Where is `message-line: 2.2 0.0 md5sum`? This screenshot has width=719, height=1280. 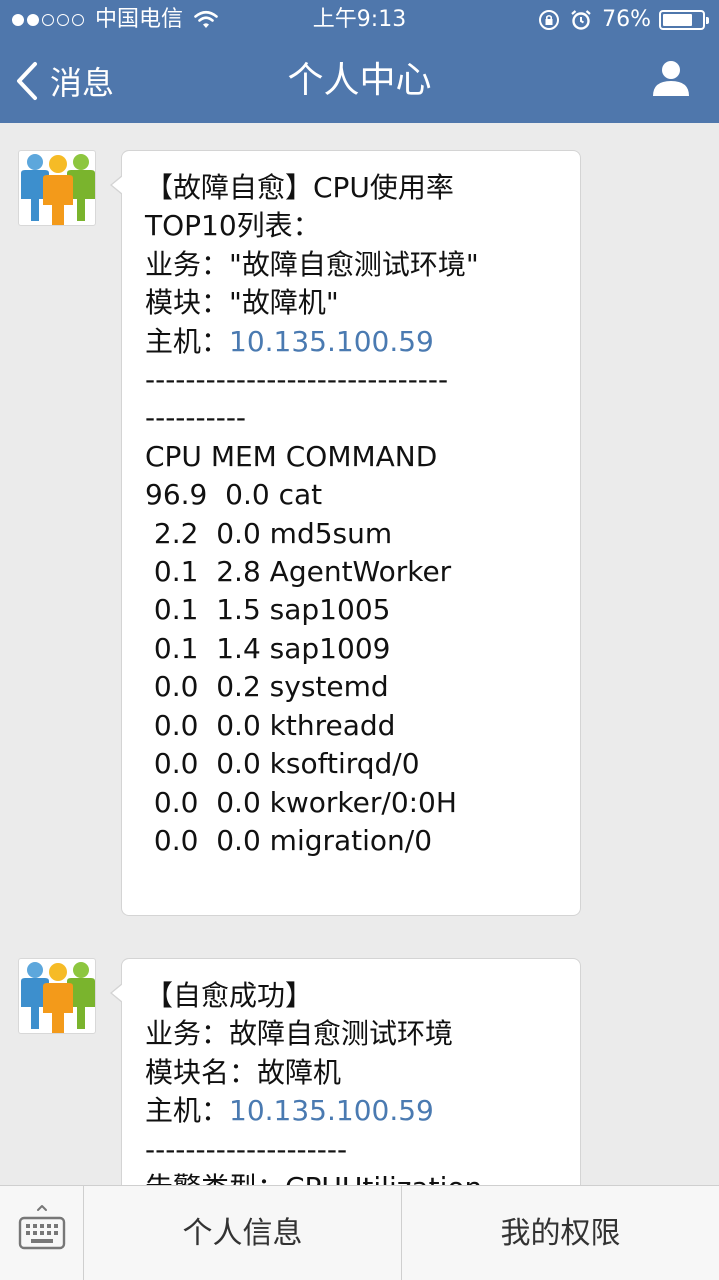 message-line: 2.2 0.0 md5sum is located at coordinates (269, 533).